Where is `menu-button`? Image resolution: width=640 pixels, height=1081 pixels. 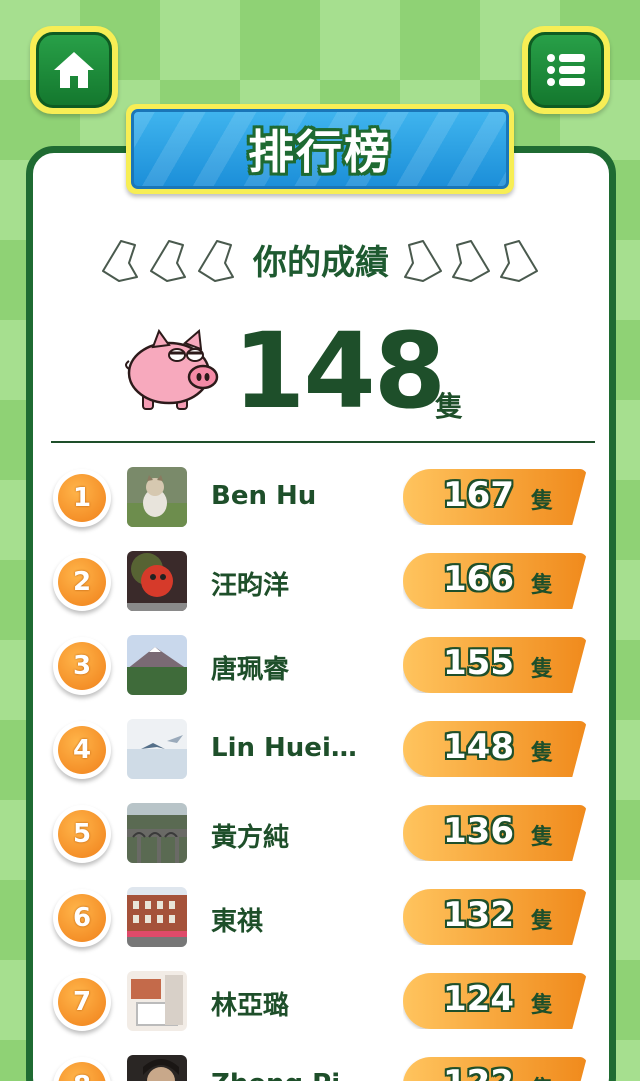
menu-button is located at coordinates (566, 70).